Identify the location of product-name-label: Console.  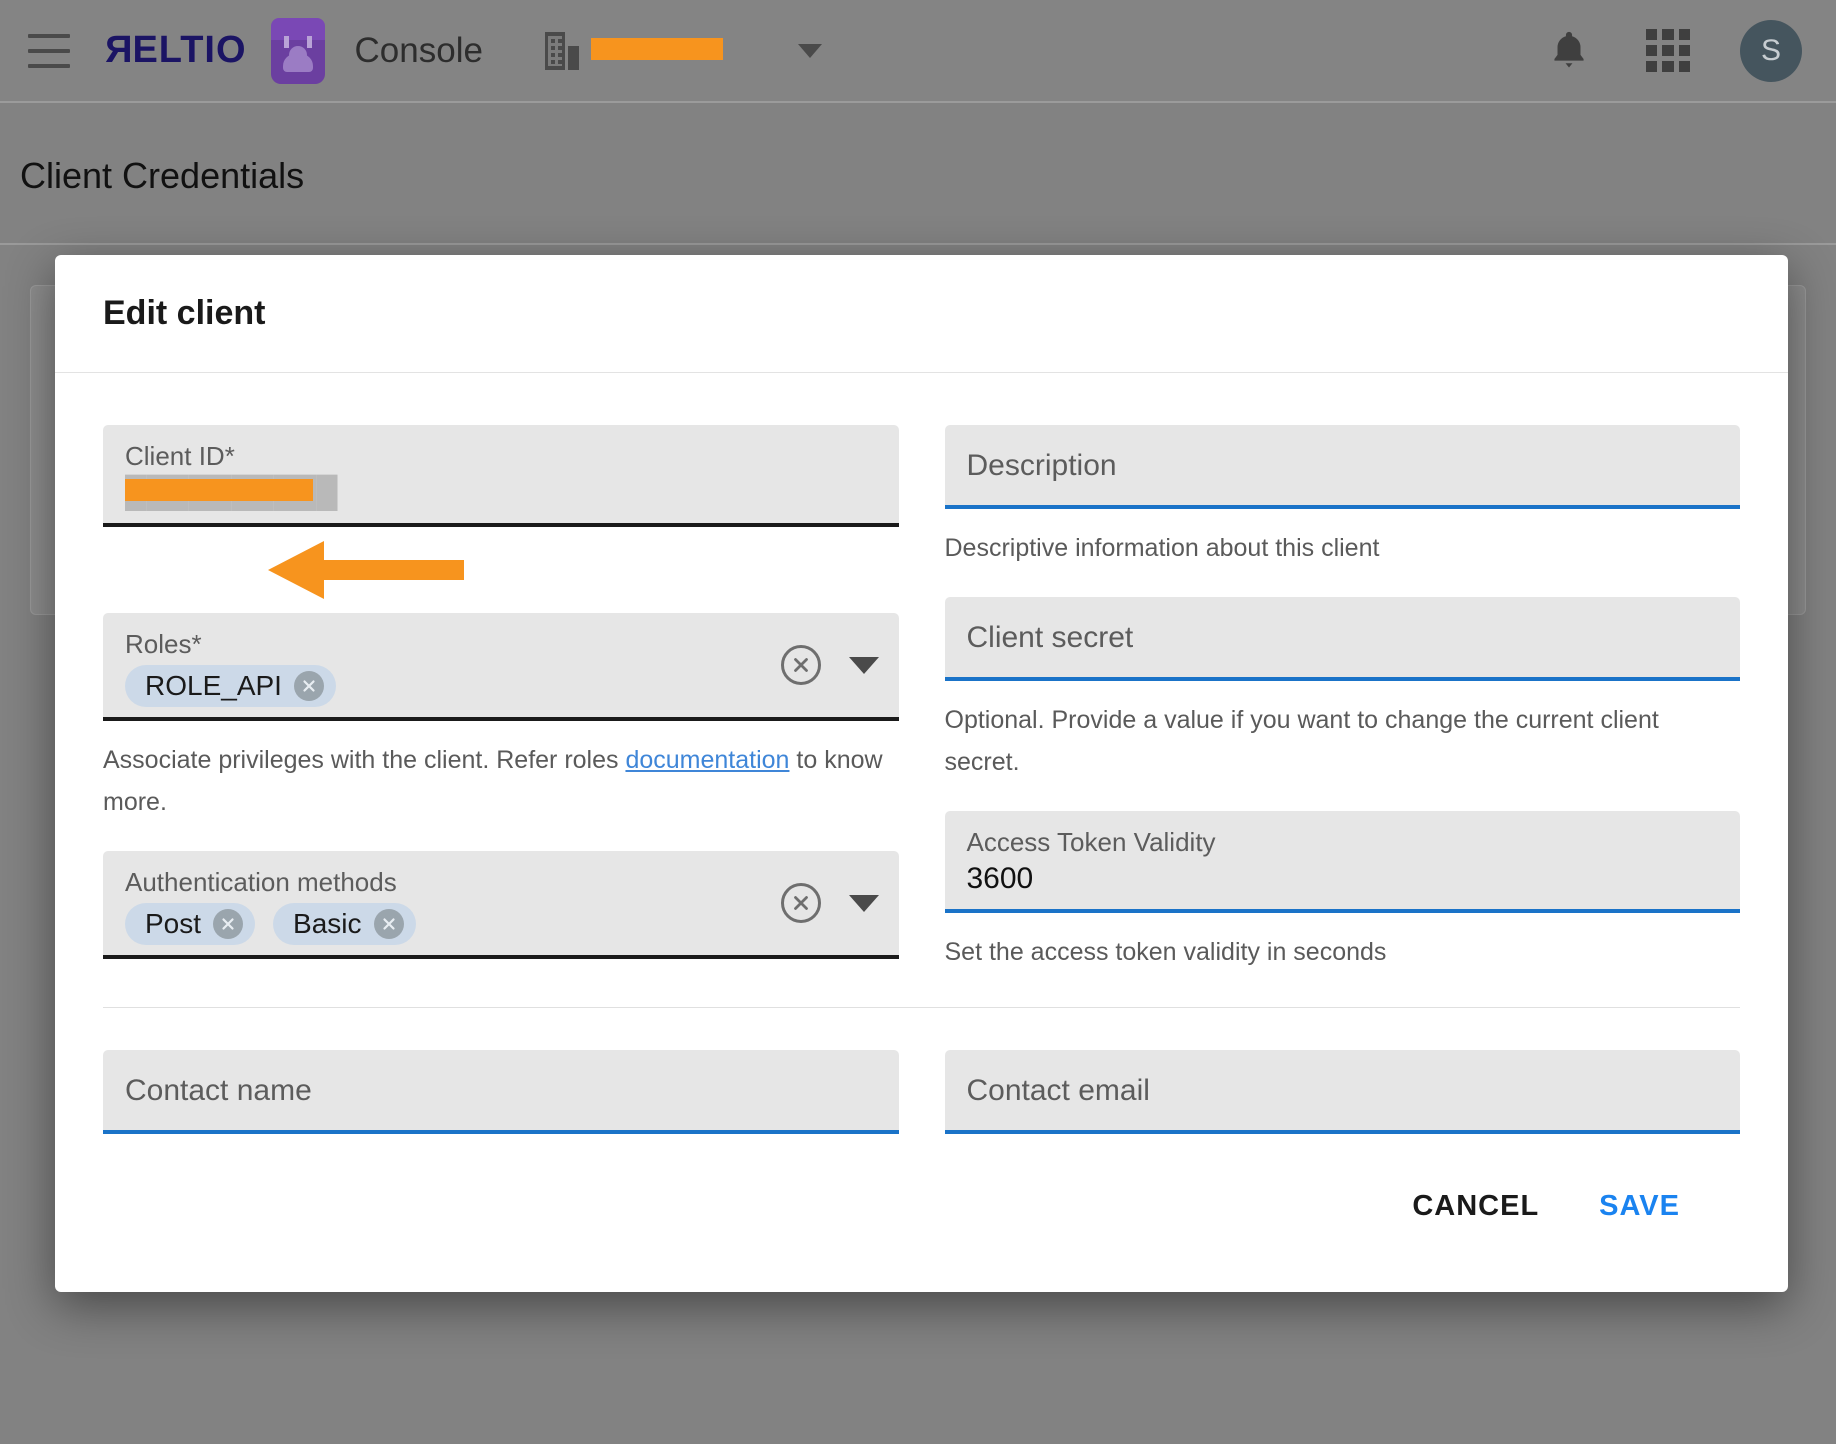
(418, 50).